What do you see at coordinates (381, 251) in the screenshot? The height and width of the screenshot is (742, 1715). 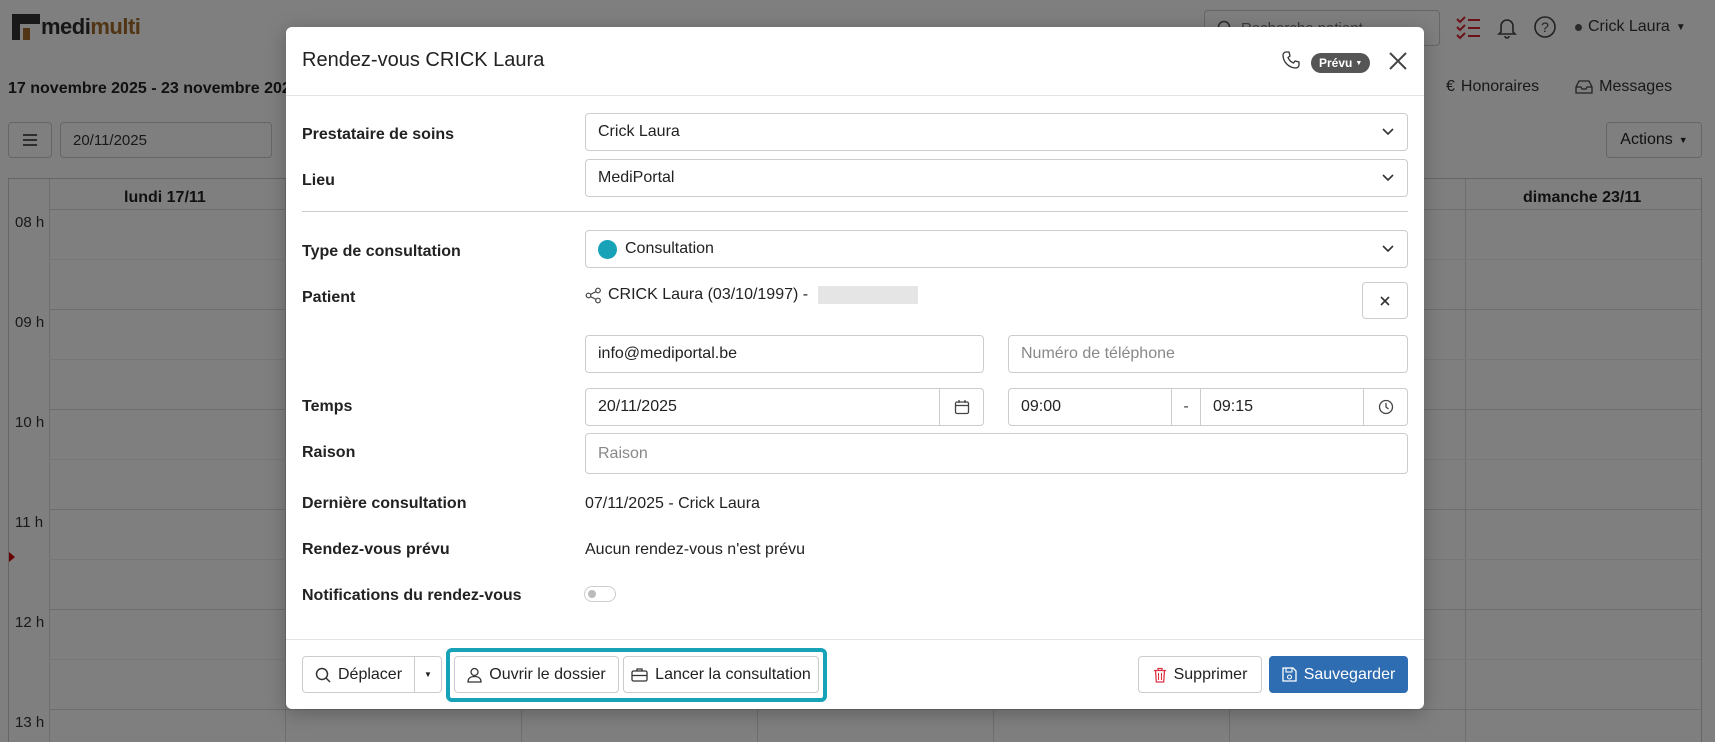 I see `consult-type-label: Type de consultation` at bounding box center [381, 251].